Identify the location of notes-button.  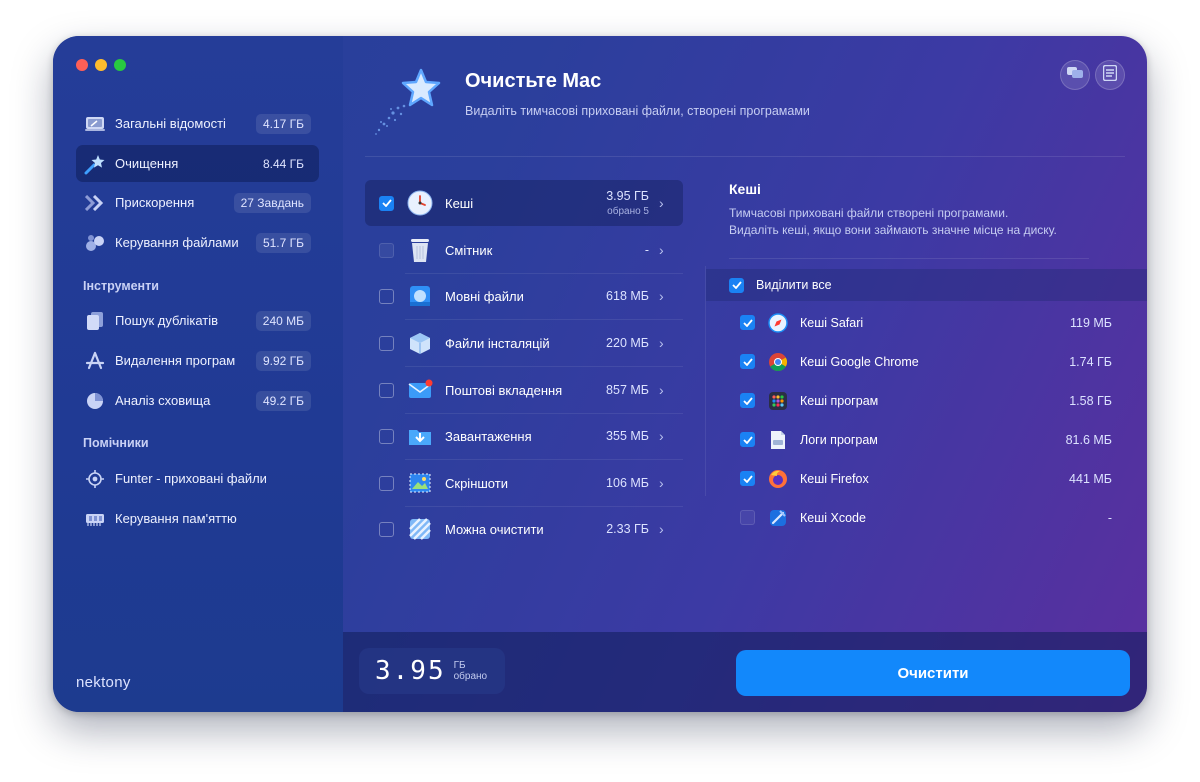
(1110, 75).